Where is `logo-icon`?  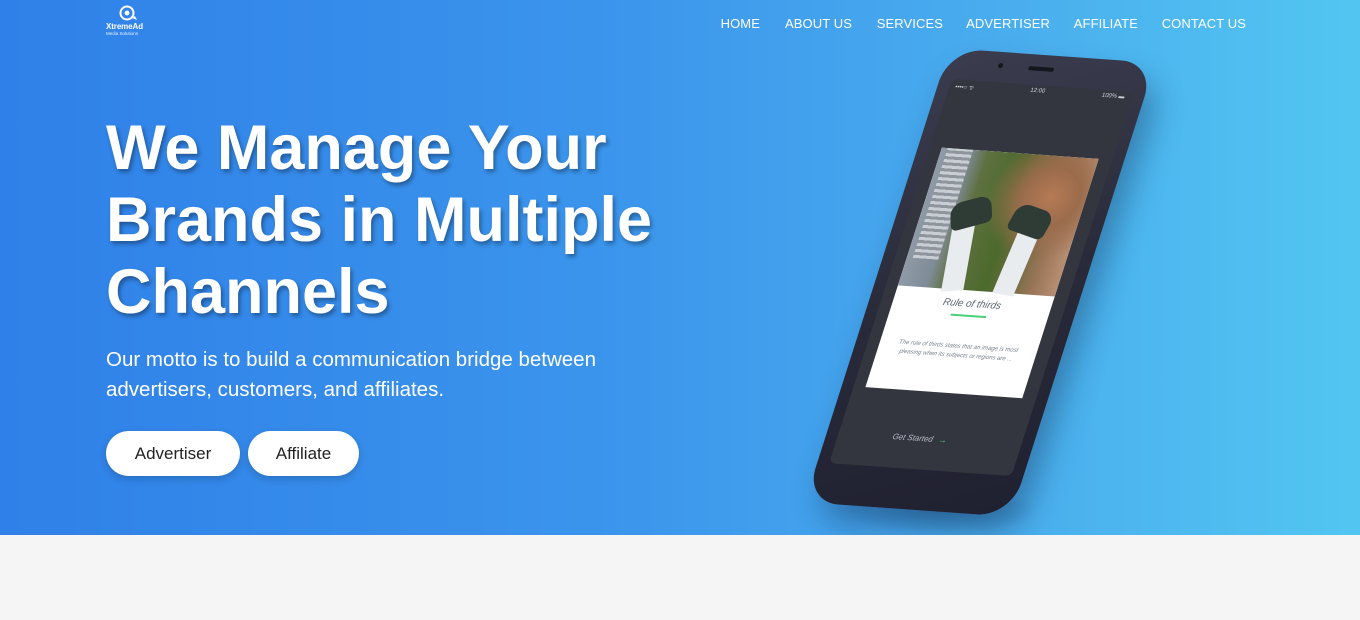 logo-icon is located at coordinates (128, 13).